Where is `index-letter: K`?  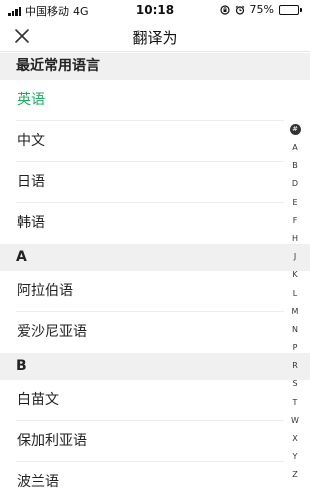 index-letter: K is located at coordinates (294, 275).